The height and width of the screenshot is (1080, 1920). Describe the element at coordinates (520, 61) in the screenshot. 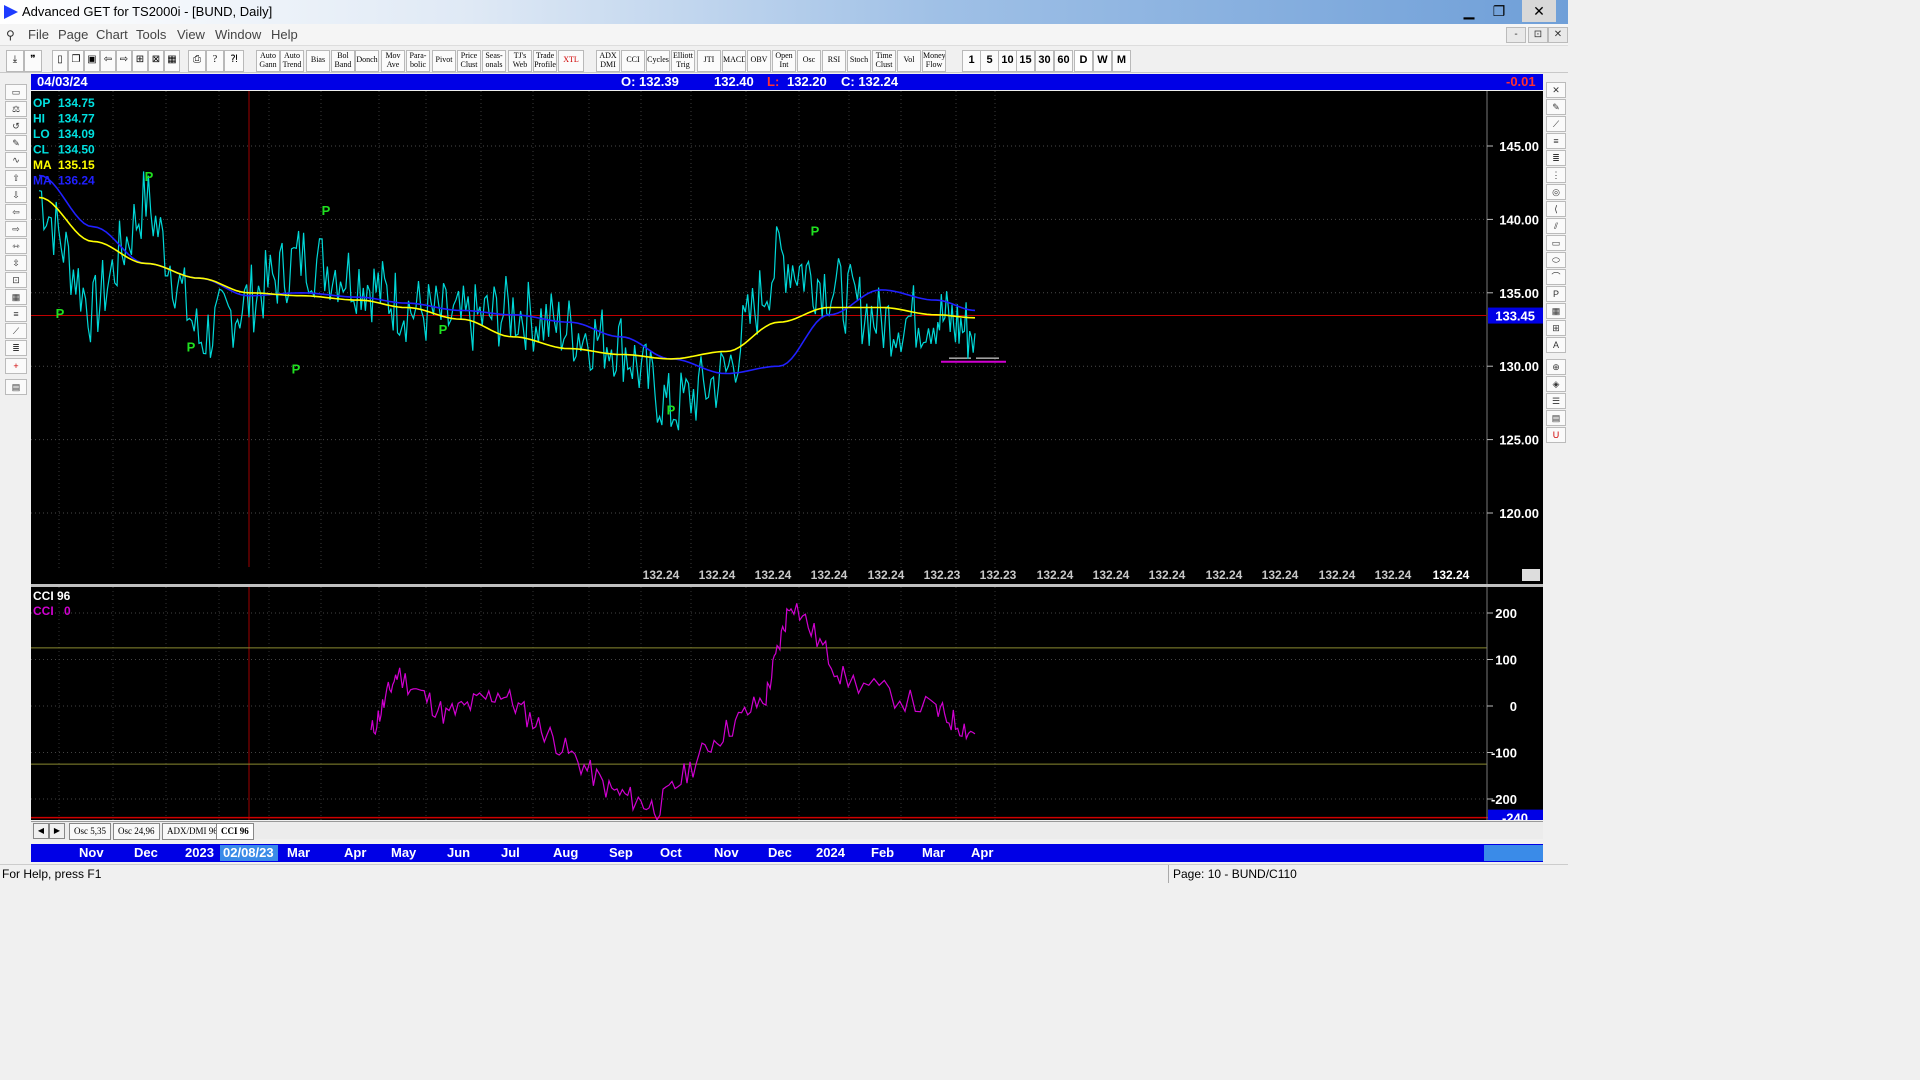

I see `study-button-tj-s-web: TJ's Web` at that location.